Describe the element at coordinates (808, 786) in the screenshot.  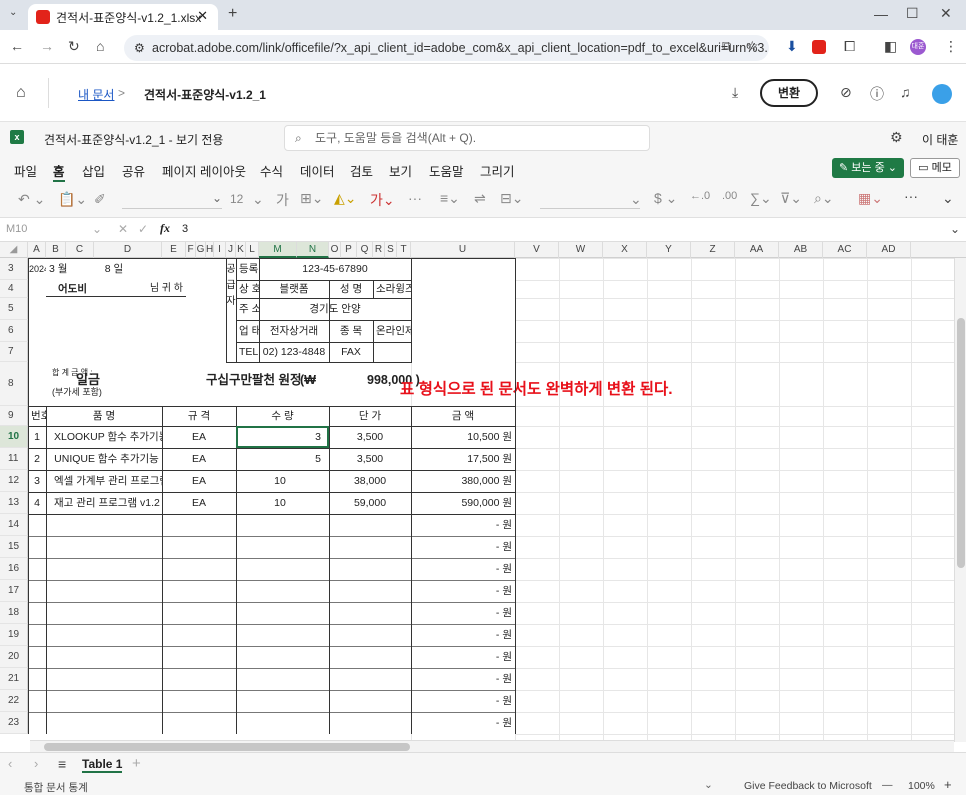
I see `feedback-link: Give Feedback to Microsoft` at that location.